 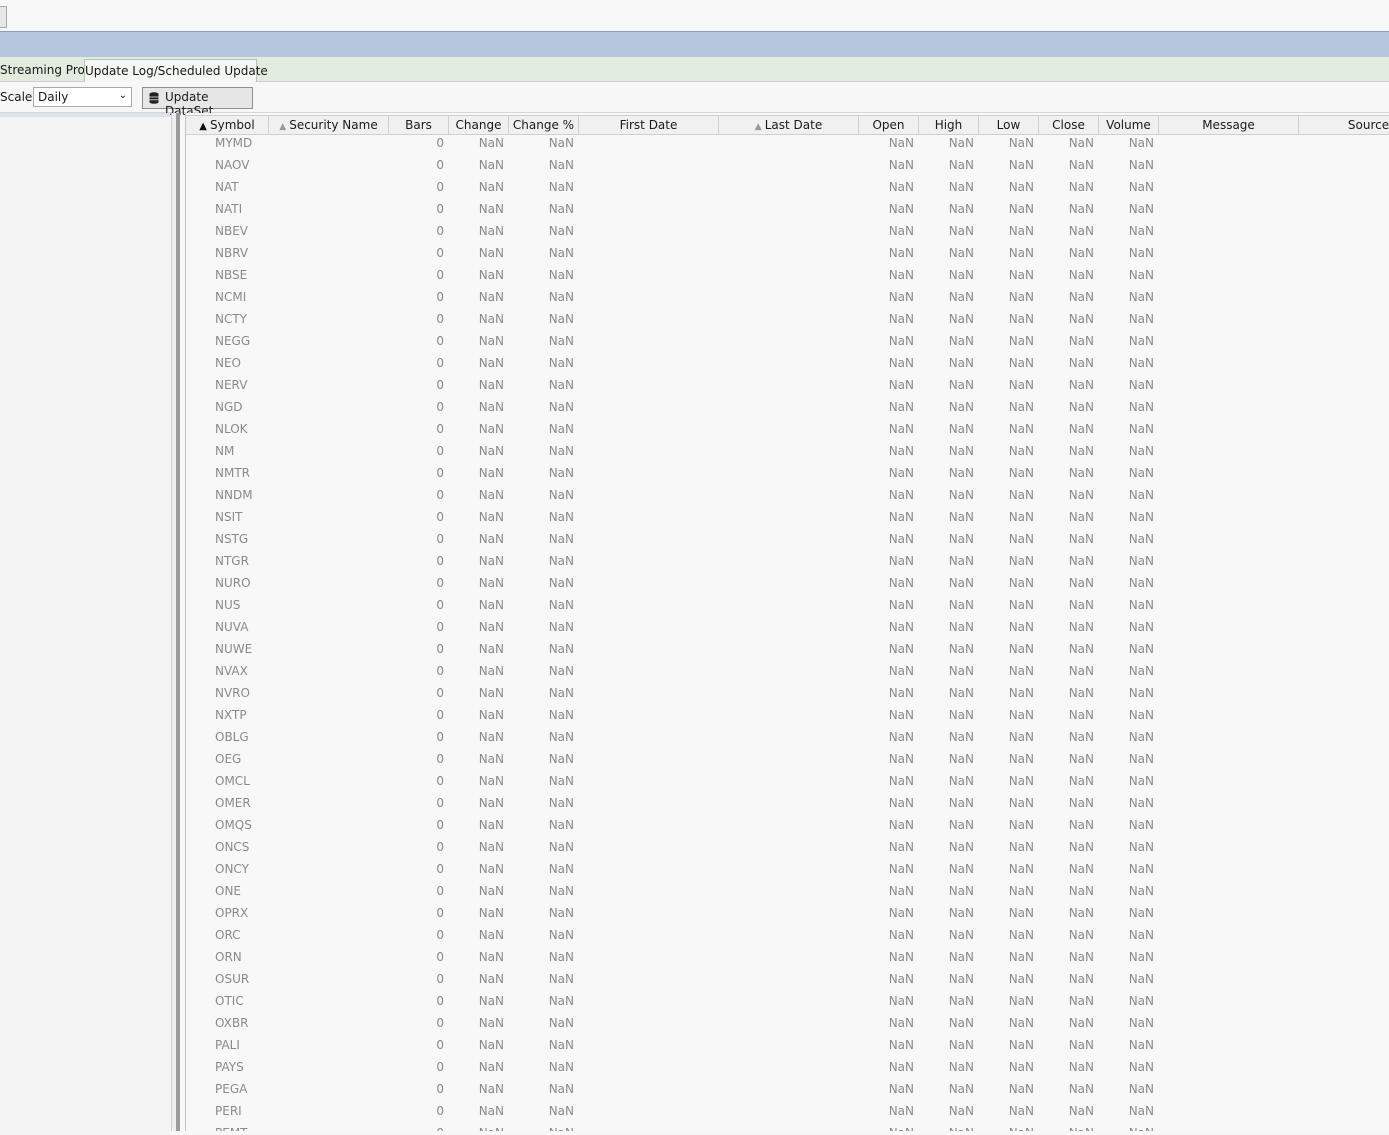 I want to click on table-row: ORN 0 NaN NaN NaN NaN NaN NaN NaN, so click(x=787, y=959).